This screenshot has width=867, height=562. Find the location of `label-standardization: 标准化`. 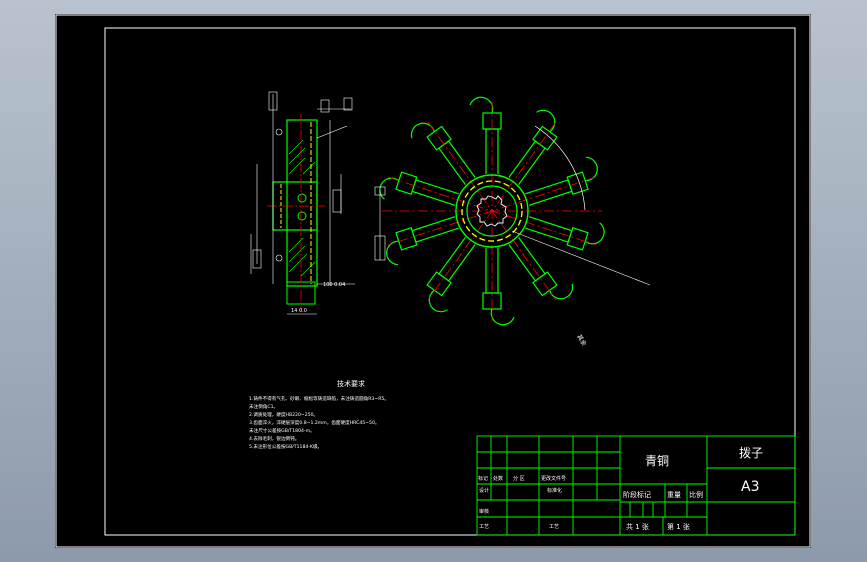

label-standardization: 标准化 is located at coordinates (554, 490).